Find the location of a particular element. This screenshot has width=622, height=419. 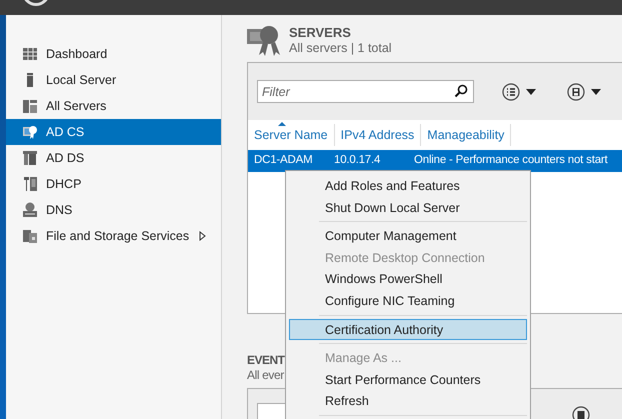

section-title: SERVERS is located at coordinates (320, 33).